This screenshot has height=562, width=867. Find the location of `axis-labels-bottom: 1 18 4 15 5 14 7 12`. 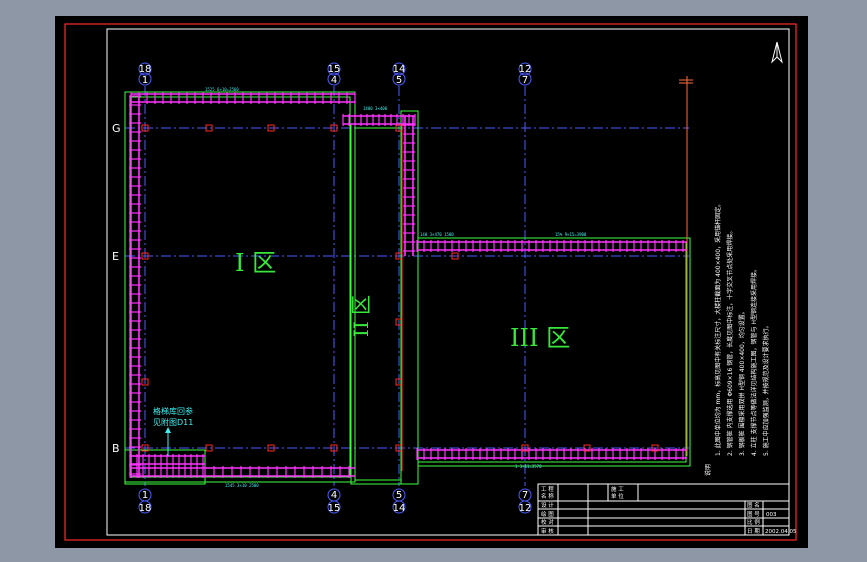

axis-labels-bottom: 1 18 4 15 5 14 7 12 is located at coordinates (335, 501).